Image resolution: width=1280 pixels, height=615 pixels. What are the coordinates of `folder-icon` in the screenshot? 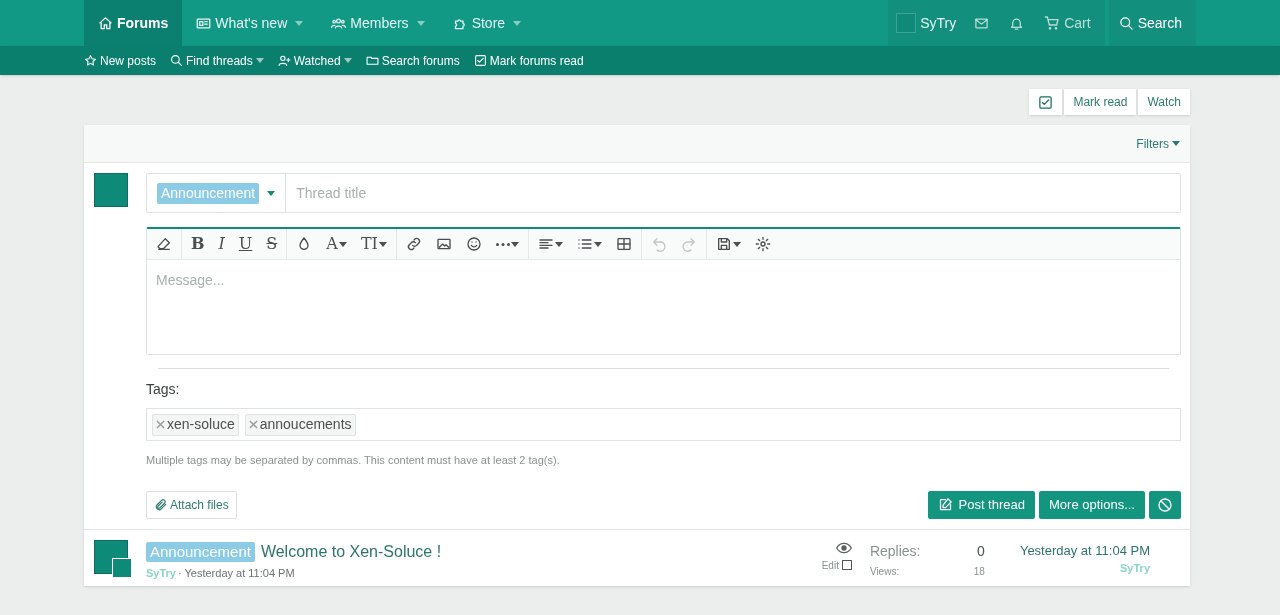 It's located at (372, 60).